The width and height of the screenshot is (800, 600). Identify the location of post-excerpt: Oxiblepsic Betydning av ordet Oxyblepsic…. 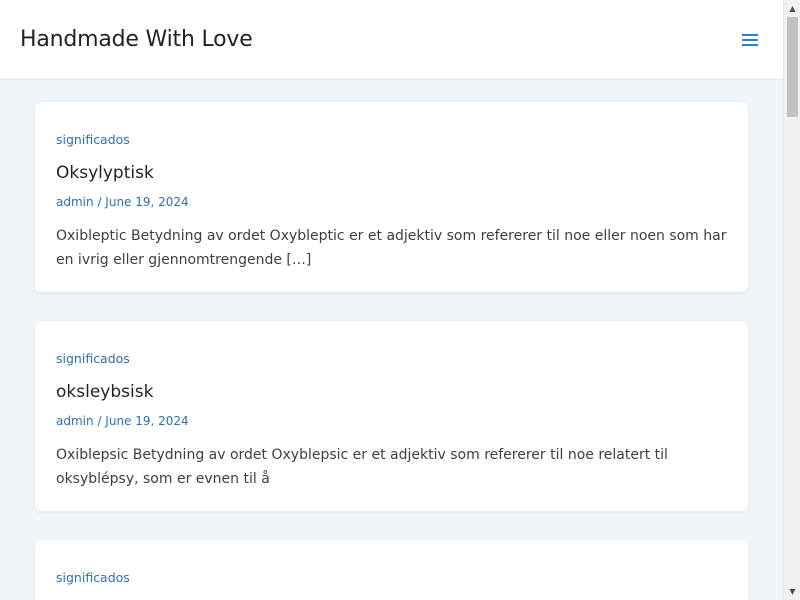
(362, 467).